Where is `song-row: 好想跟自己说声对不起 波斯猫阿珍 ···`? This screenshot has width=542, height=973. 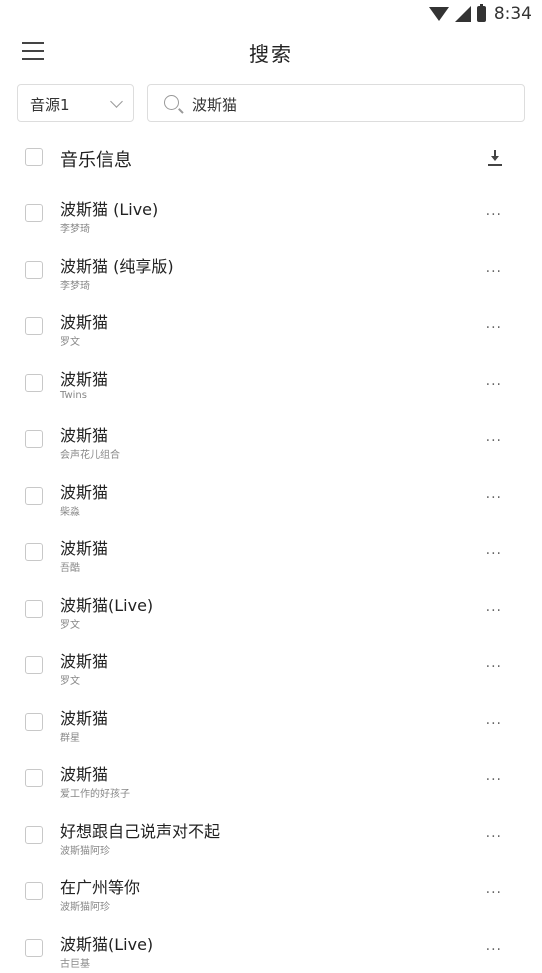 song-row: 好想跟自己说声对不起 波斯猫阿珍 ··· is located at coordinates (271, 832).